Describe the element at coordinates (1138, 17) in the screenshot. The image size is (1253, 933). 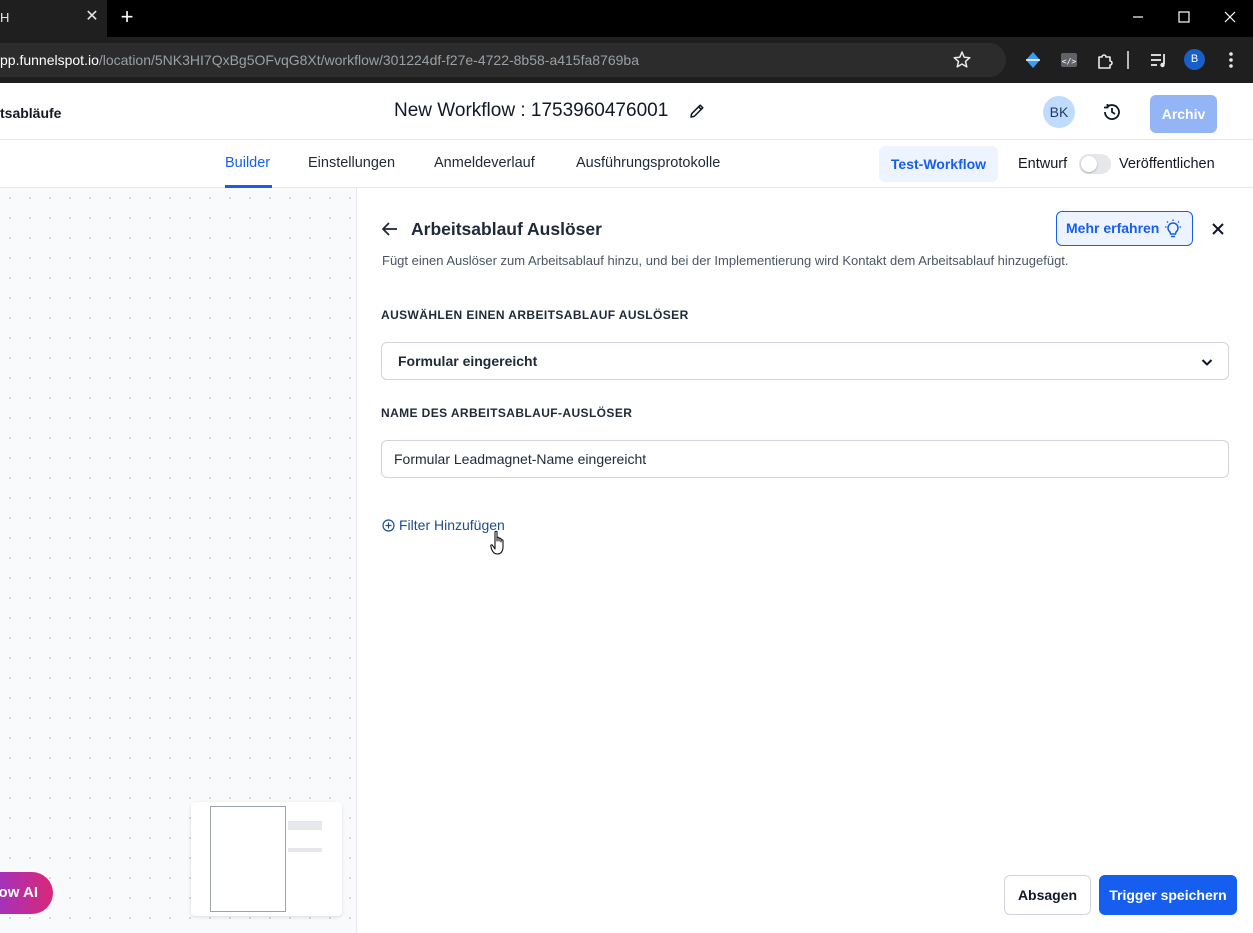
I see `minimize-icon` at that location.